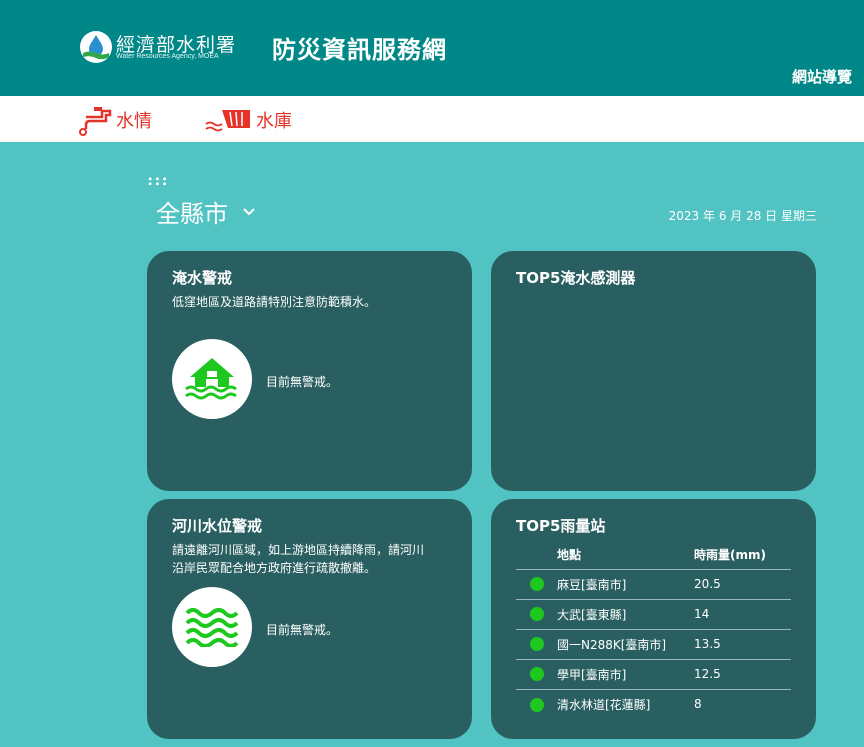 Image resolution: width=864 pixels, height=747 pixels. What do you see at coordinates (625, 555) in the screenshot?
I see `location-column-header: 地點` at bounding box center [625, 555].